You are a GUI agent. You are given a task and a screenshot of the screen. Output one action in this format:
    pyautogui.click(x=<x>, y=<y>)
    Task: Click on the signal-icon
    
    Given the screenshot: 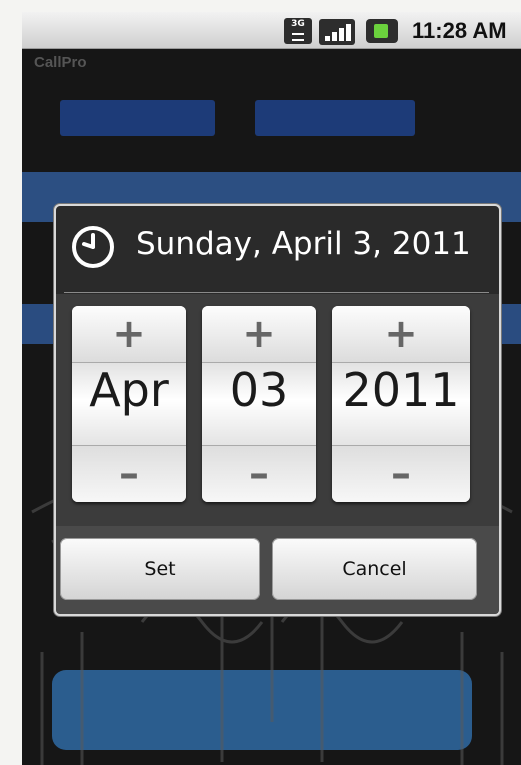 What is the action you would take?
    pyautogui.click(x=337, y=32)
    